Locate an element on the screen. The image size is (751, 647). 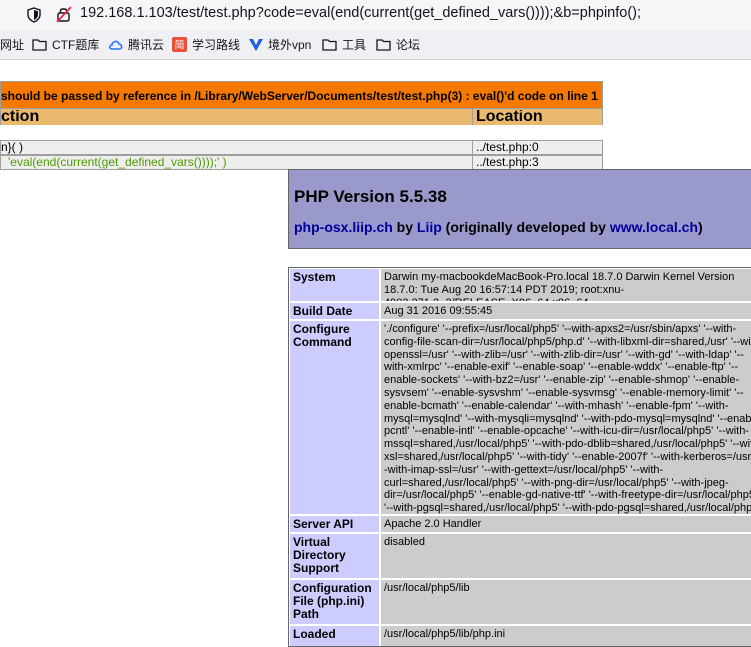
location-column-header: Location is located at coordinates (509, 116).